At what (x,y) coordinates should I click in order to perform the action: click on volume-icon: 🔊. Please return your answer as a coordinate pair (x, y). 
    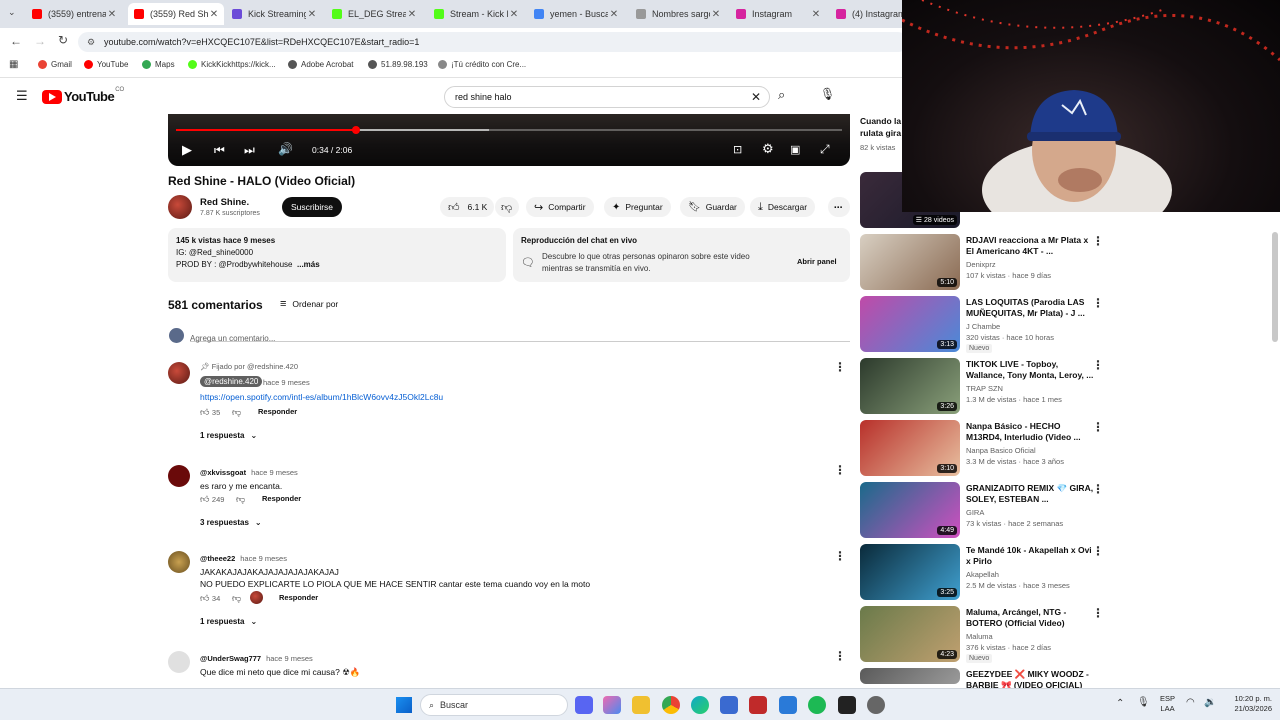
    Looking at the image, I should click on (285, 149).